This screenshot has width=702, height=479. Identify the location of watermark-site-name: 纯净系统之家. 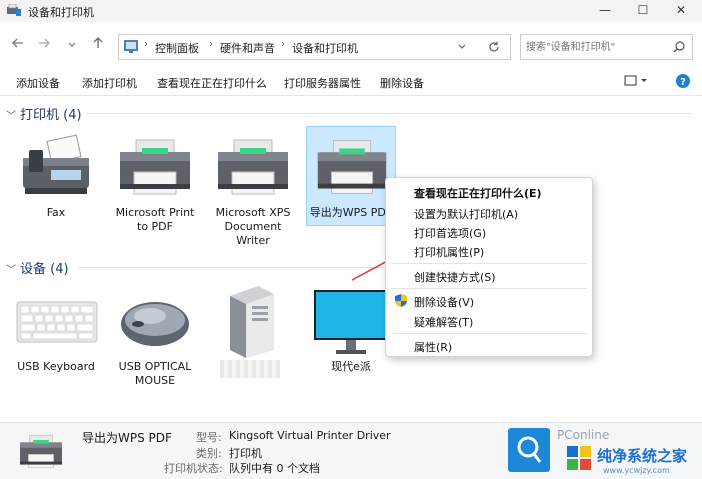
(642, 456).